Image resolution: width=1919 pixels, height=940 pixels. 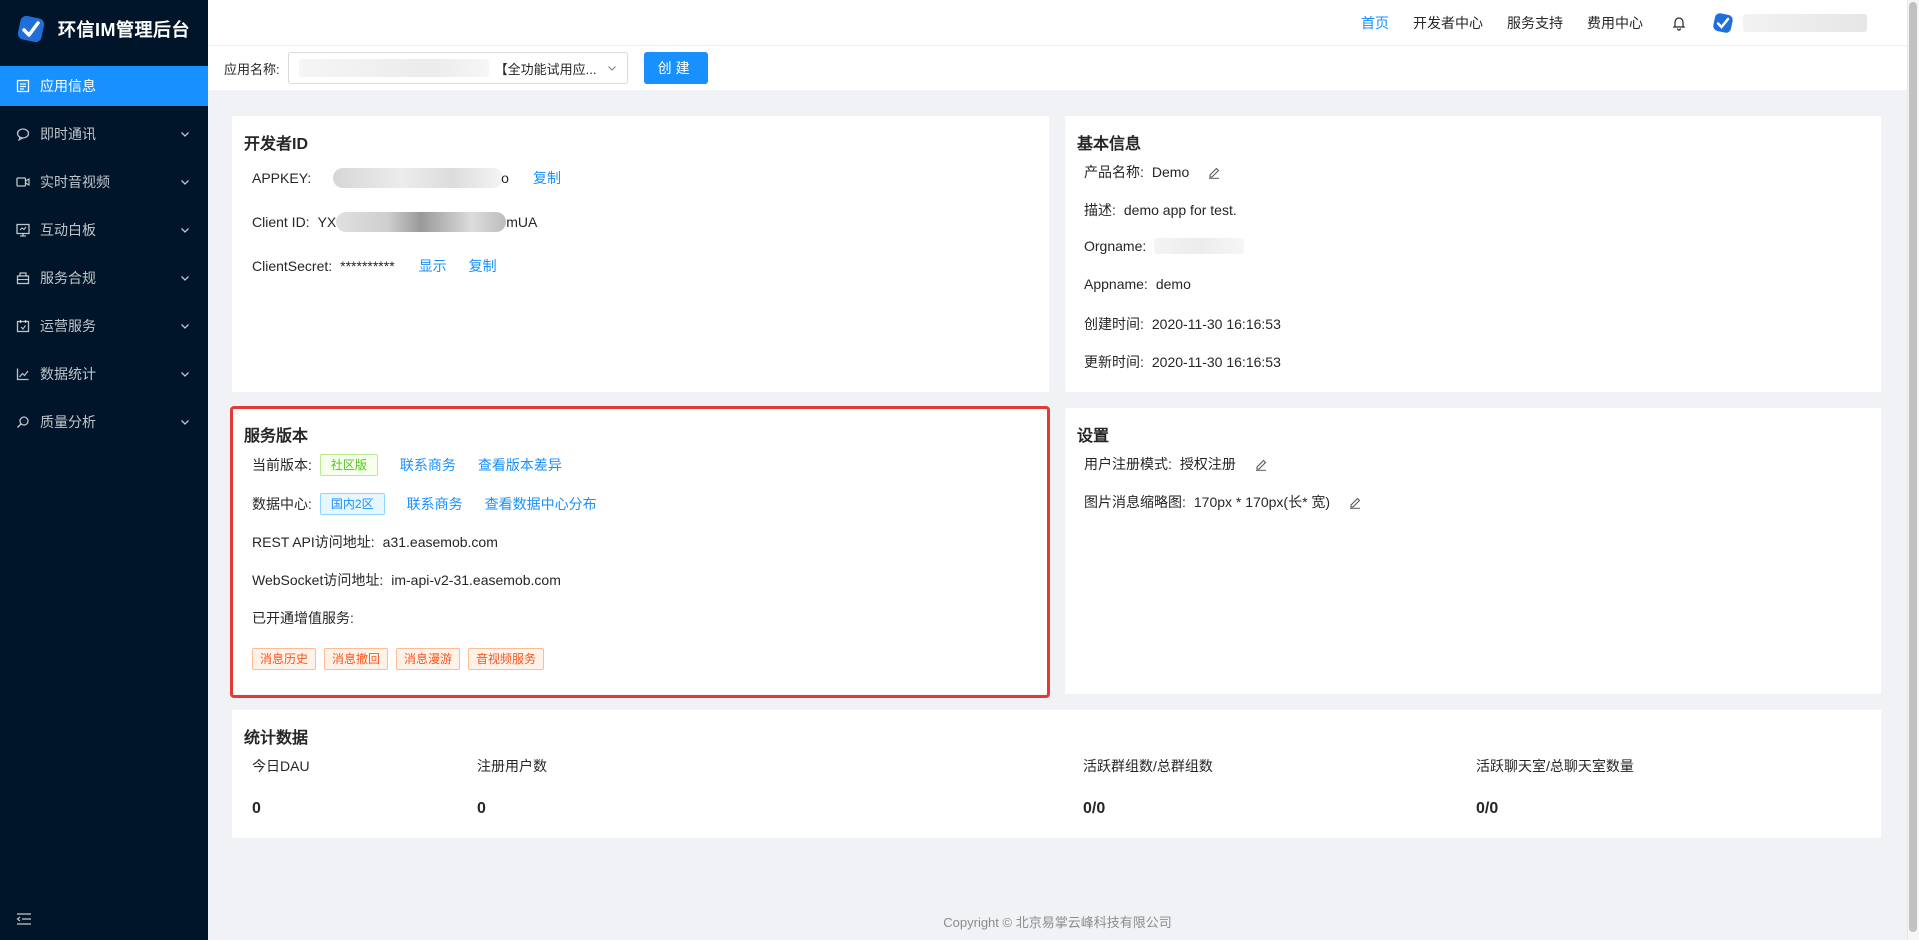 I want to click on client-id-prefix: YX, so click(x=327, y=222).